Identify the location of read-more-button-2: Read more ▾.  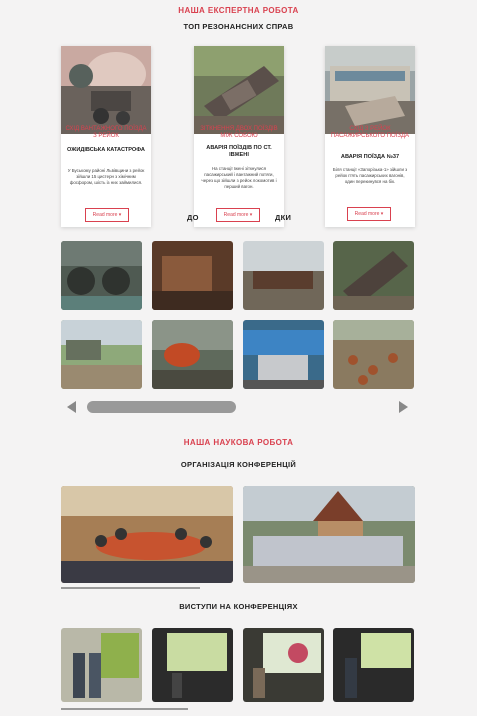
(238, 215).